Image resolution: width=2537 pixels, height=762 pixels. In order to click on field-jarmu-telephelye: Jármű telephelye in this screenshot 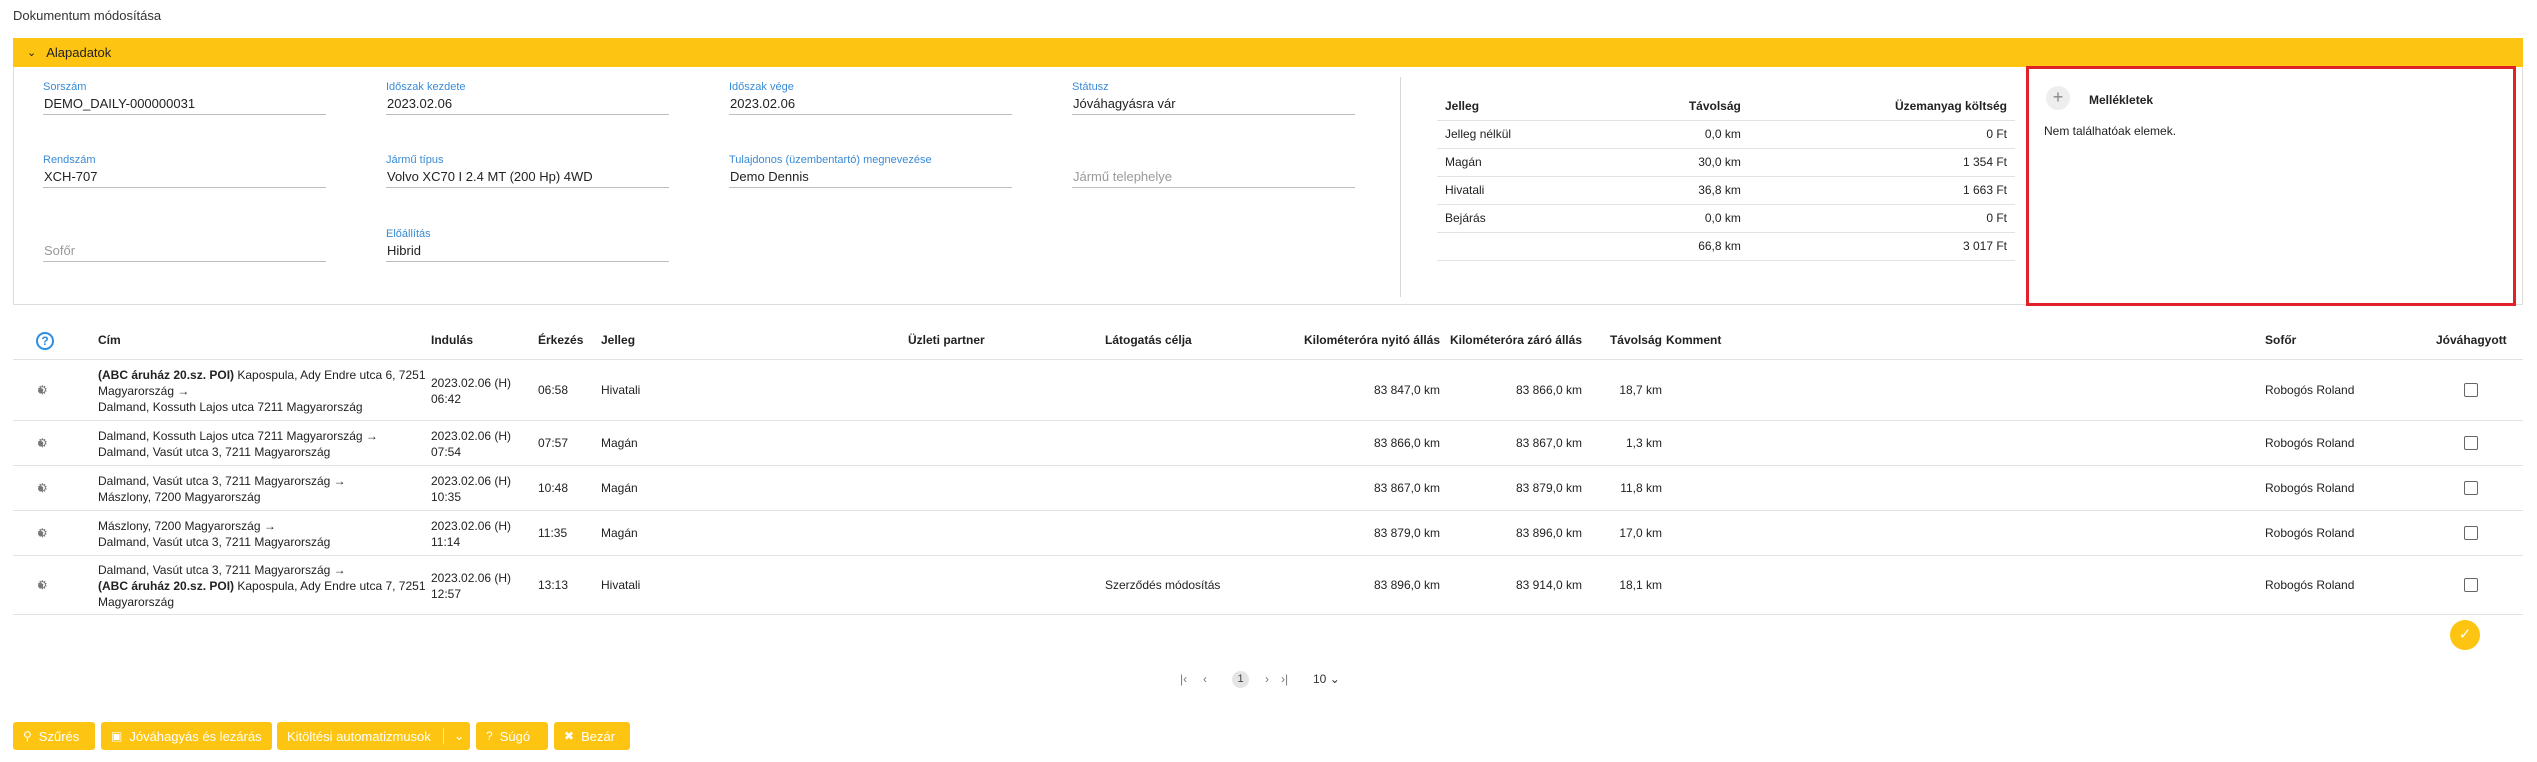, I will do `click(1213, 171)`.